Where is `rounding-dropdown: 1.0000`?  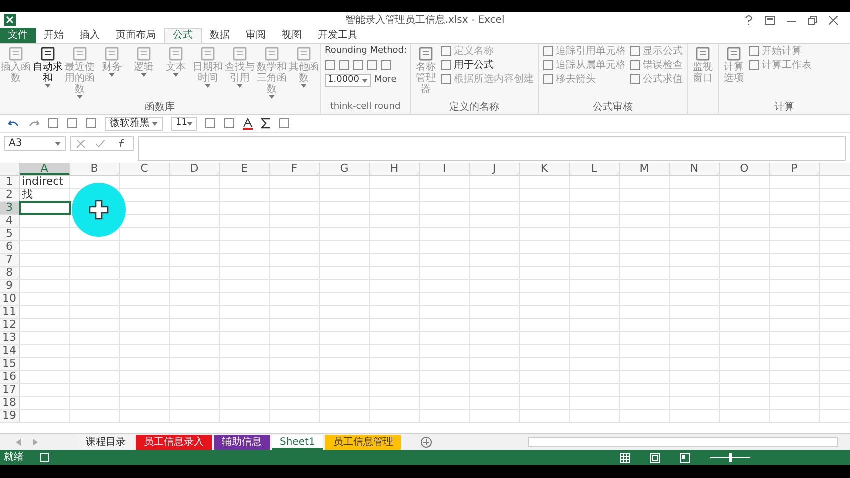 rounding-dropdown: 1.0000 is located at coordinates (347, 80).